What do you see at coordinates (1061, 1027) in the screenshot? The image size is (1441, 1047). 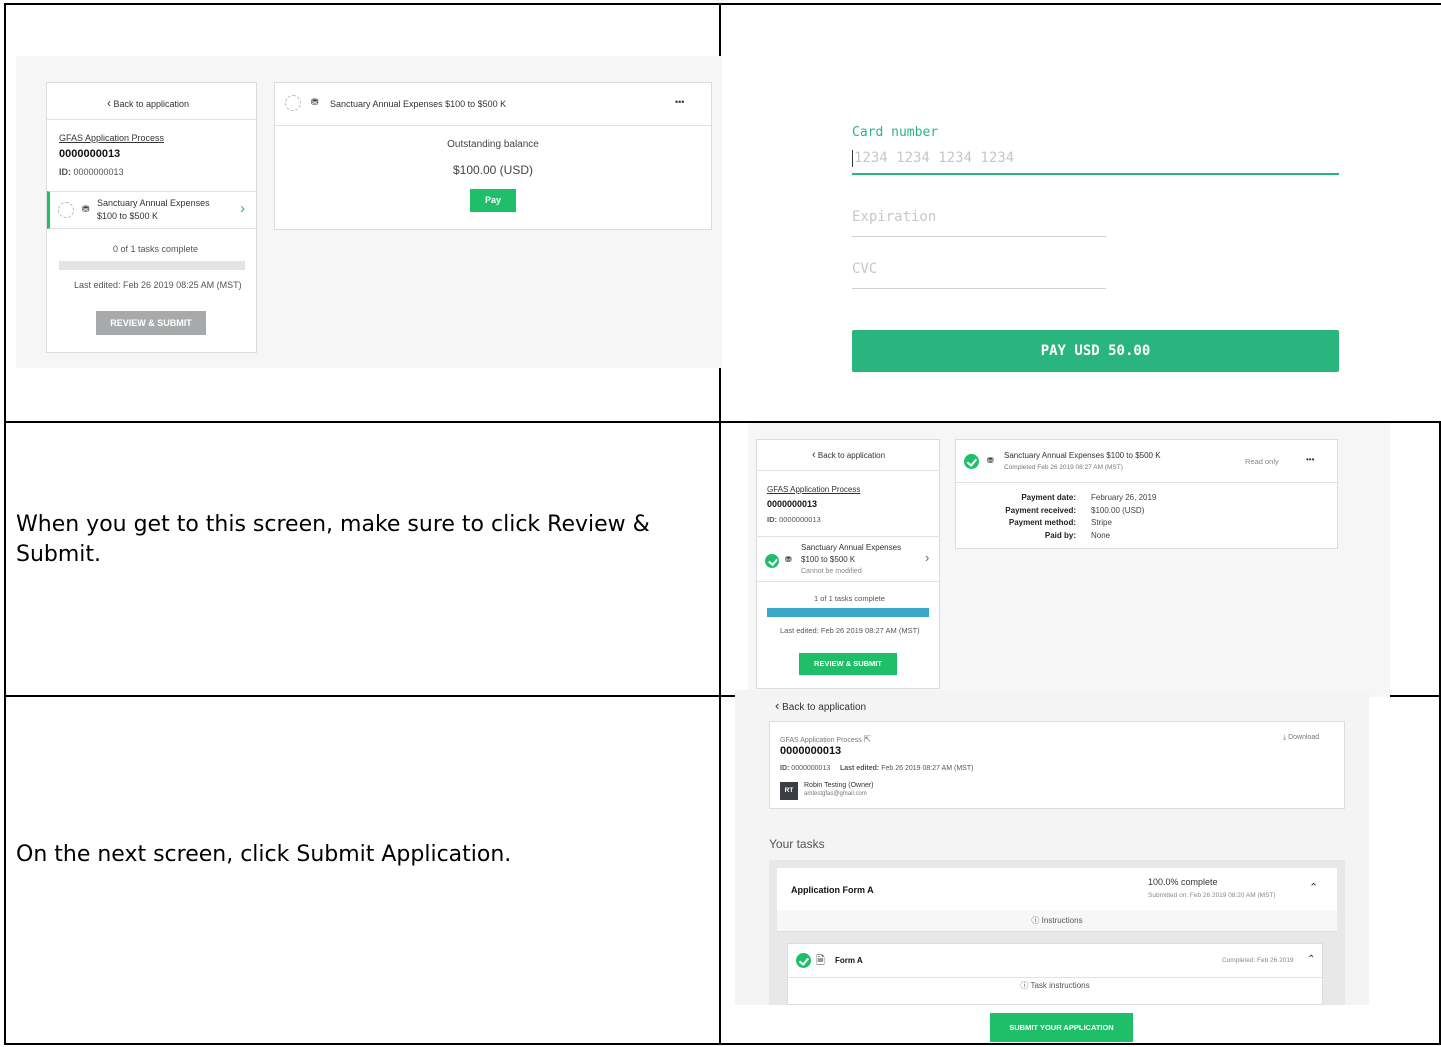 I see `submit-application-button: SUBMIT YOUR APPLICATION` at bounding box center [1061, 1027].